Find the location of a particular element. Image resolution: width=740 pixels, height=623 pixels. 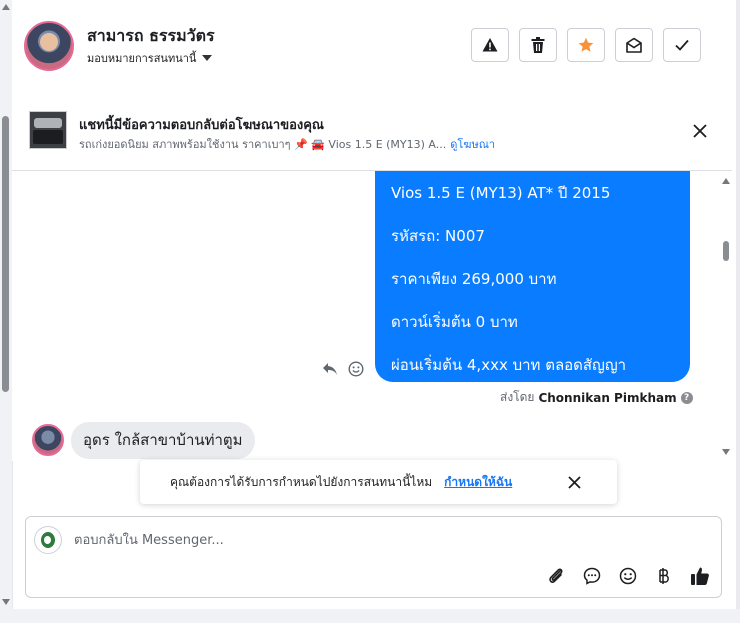

like-button is located at coordinates (700, 576).